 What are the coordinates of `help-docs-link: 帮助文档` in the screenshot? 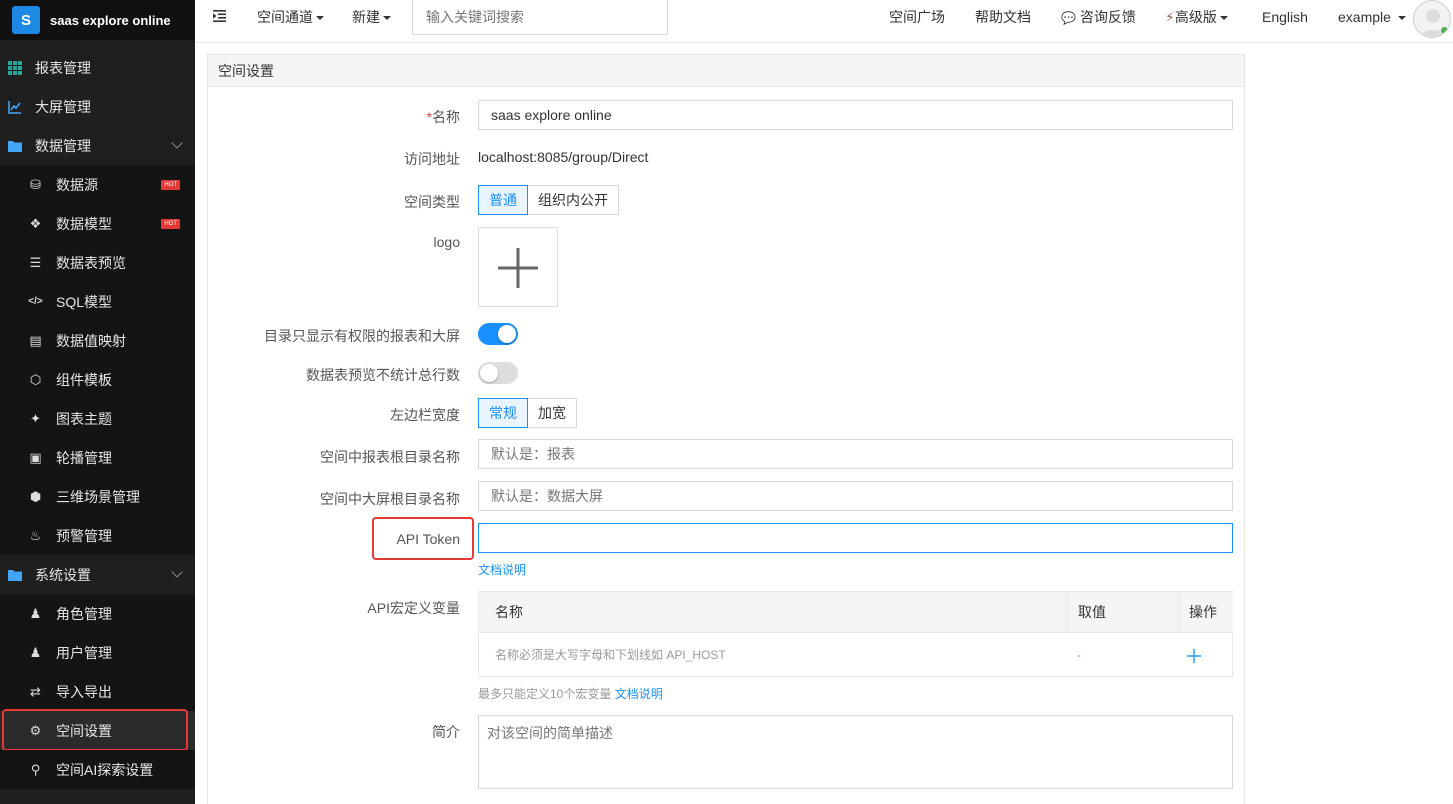 It's located at (1003, 17).